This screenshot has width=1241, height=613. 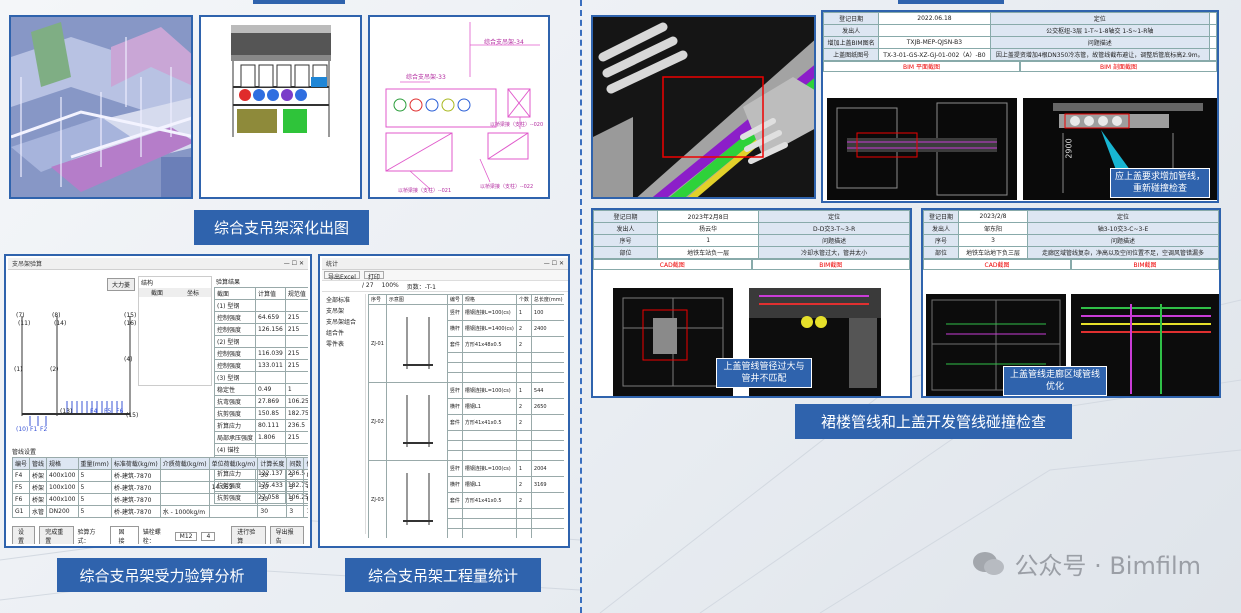 I want to click on header-cell: 坐标, so click(x=192, y=293).